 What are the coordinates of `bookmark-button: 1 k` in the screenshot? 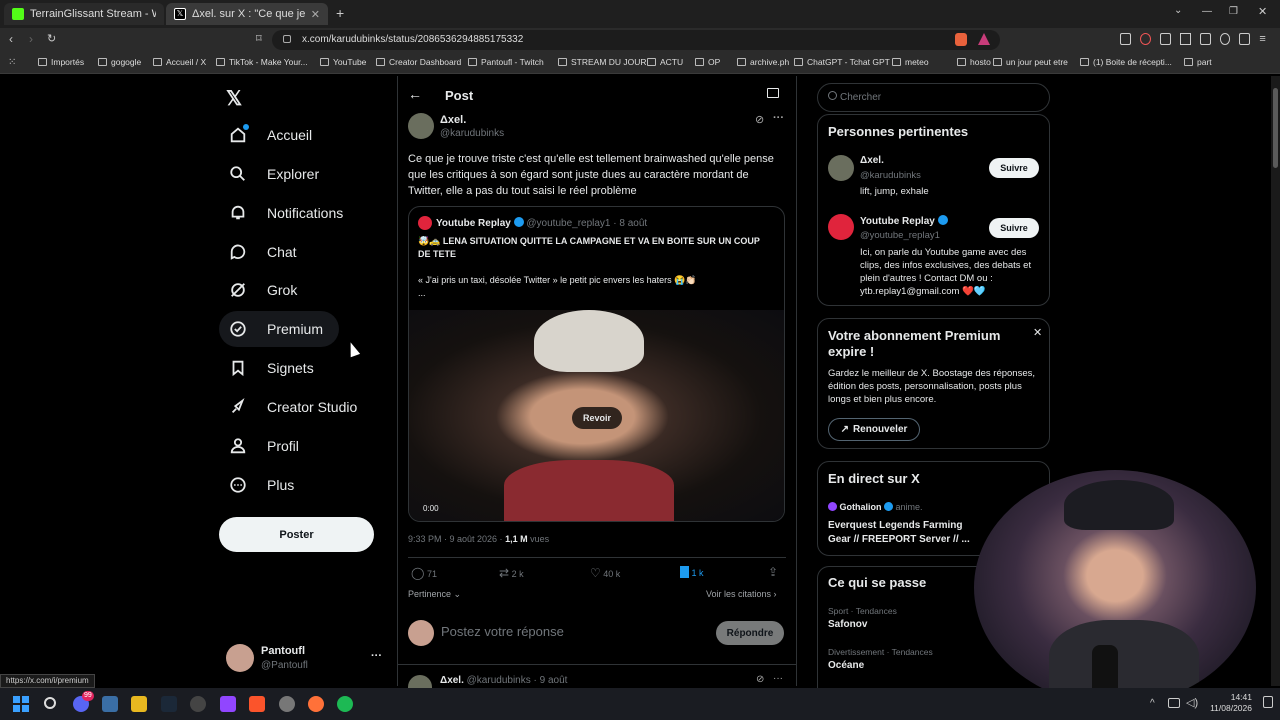 It's located at (692, 572).